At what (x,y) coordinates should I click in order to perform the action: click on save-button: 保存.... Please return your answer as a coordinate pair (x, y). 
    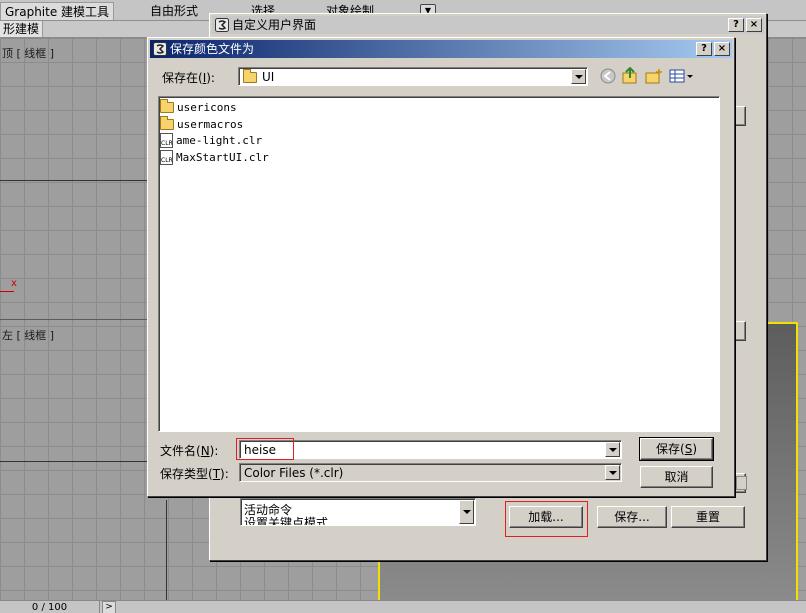
    Looking at the image, I should click on (632, 517).